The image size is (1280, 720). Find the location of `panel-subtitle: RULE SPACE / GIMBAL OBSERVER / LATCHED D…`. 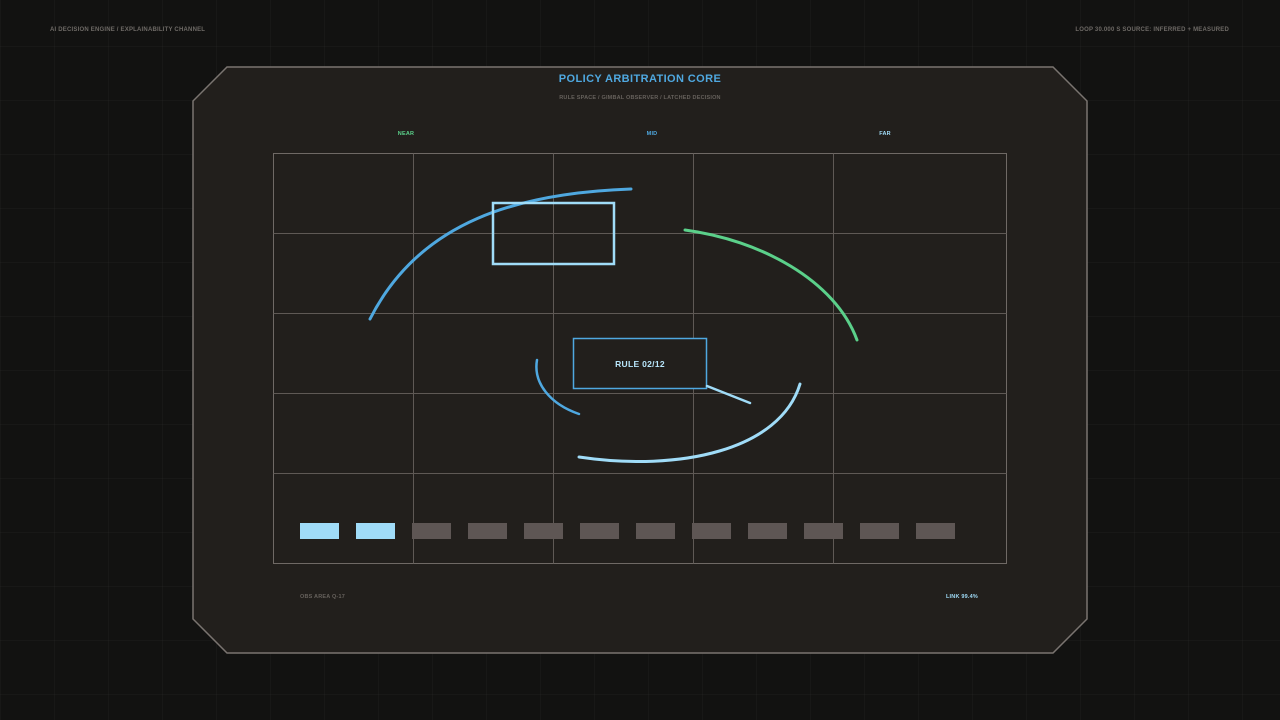

panel-subtitle: RULE SPACE / GIMBAL OBSERVER / LATCHED D… is located at coordinates (640, 98).